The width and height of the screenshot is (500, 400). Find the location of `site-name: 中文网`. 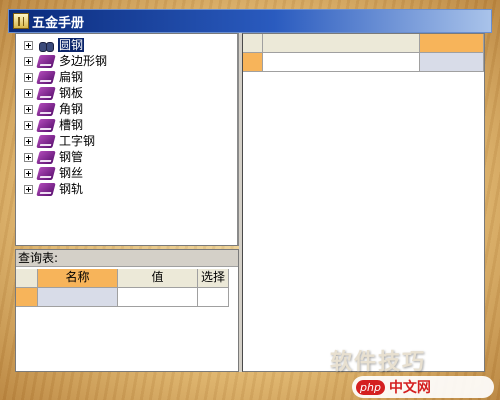

site-name: 中文网 is located at coordinates (409, 388).